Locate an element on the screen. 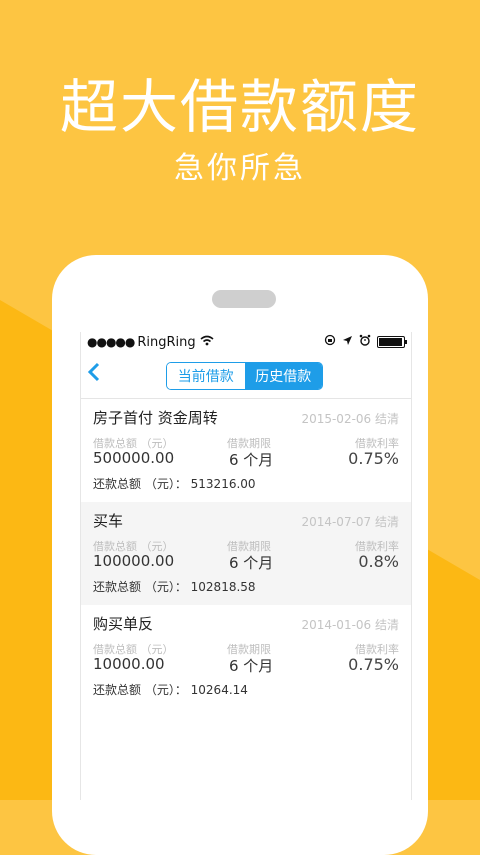  location-icon is located at coordinates (347, 342).